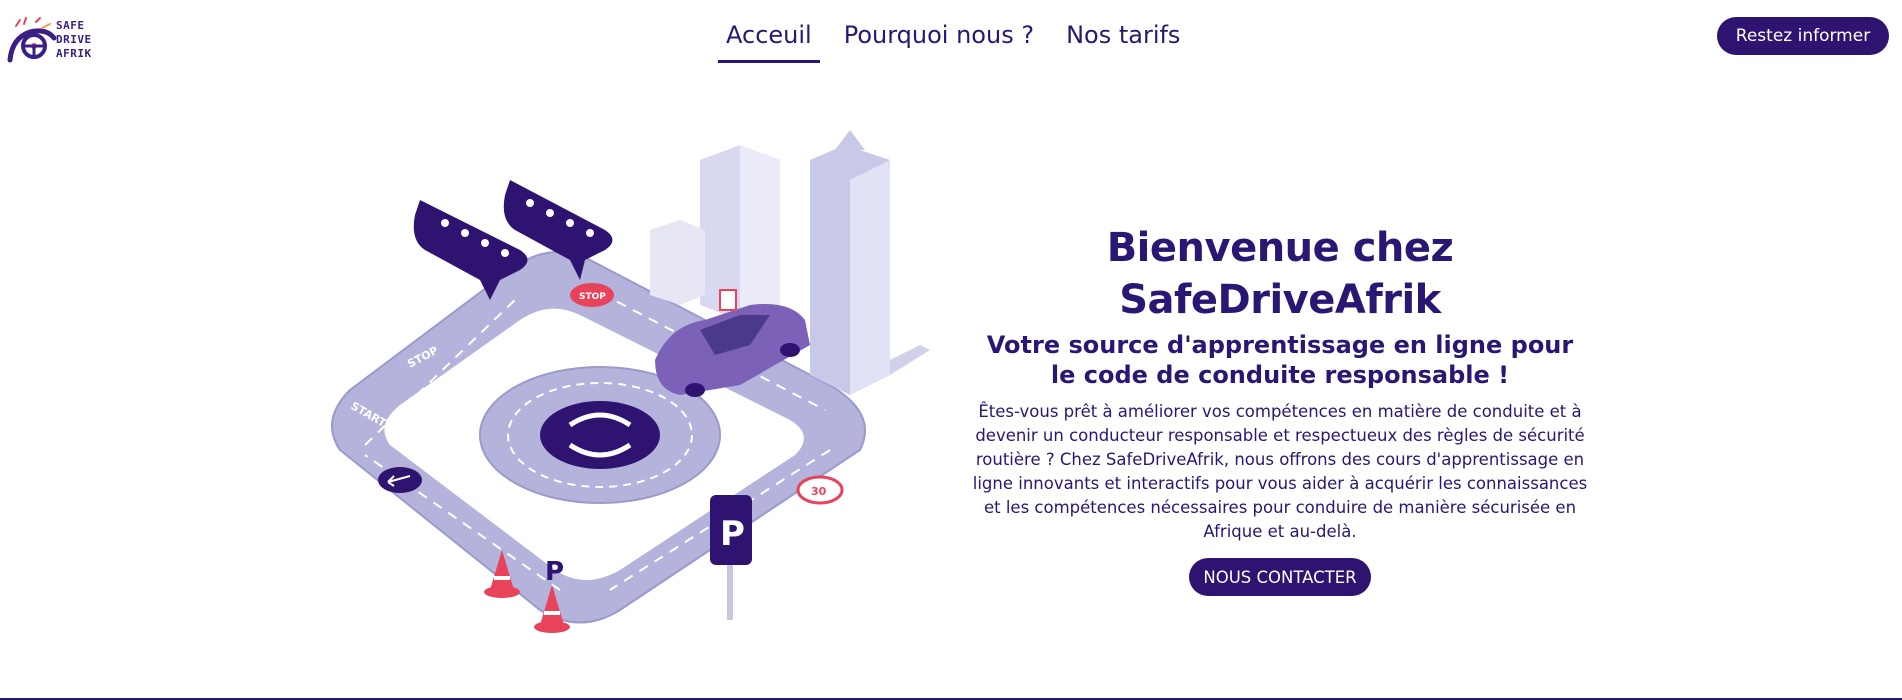 The height and width of the screenshot is (700, 1902). What do you see at coordinates (592, 297) in the screenshot?
I see `stop-sign-label: STOP` at bounding box center [592, 297].